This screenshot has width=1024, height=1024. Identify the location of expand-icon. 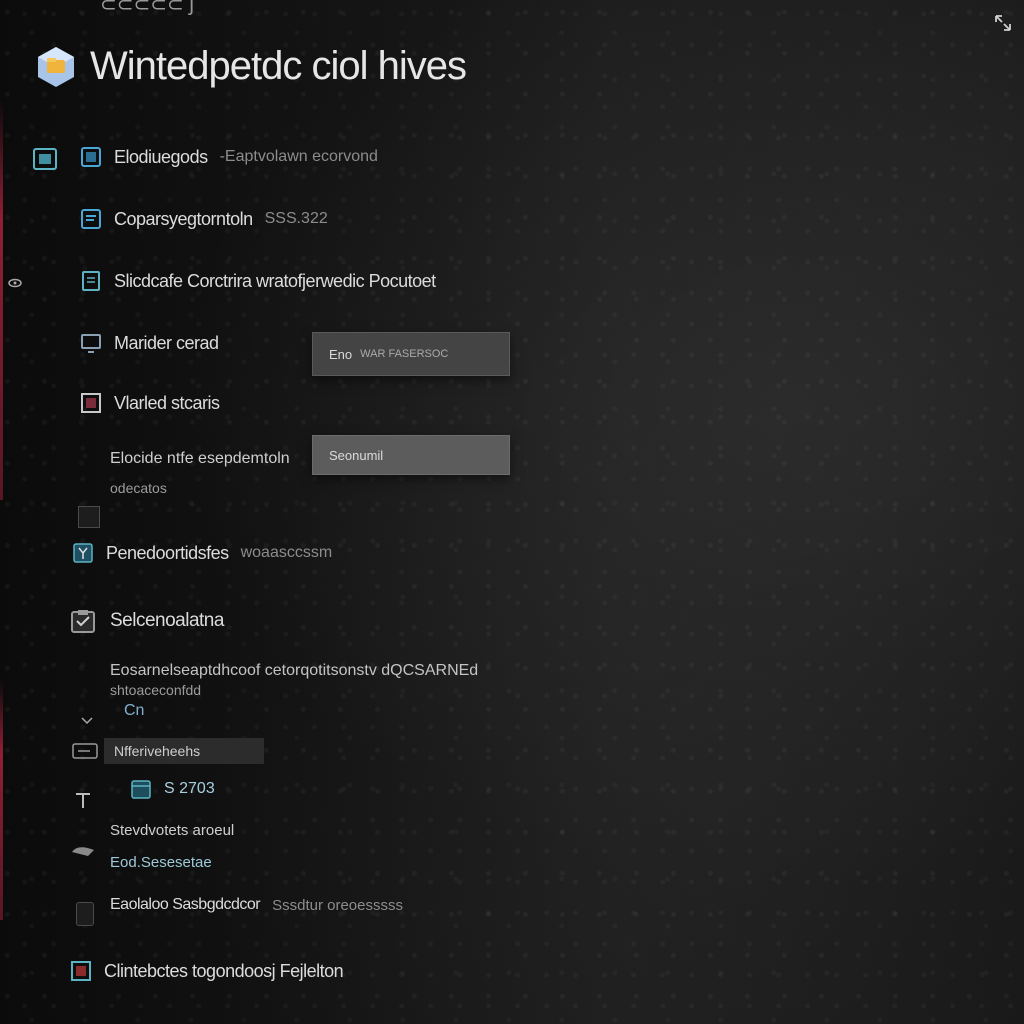
(1003, 23).